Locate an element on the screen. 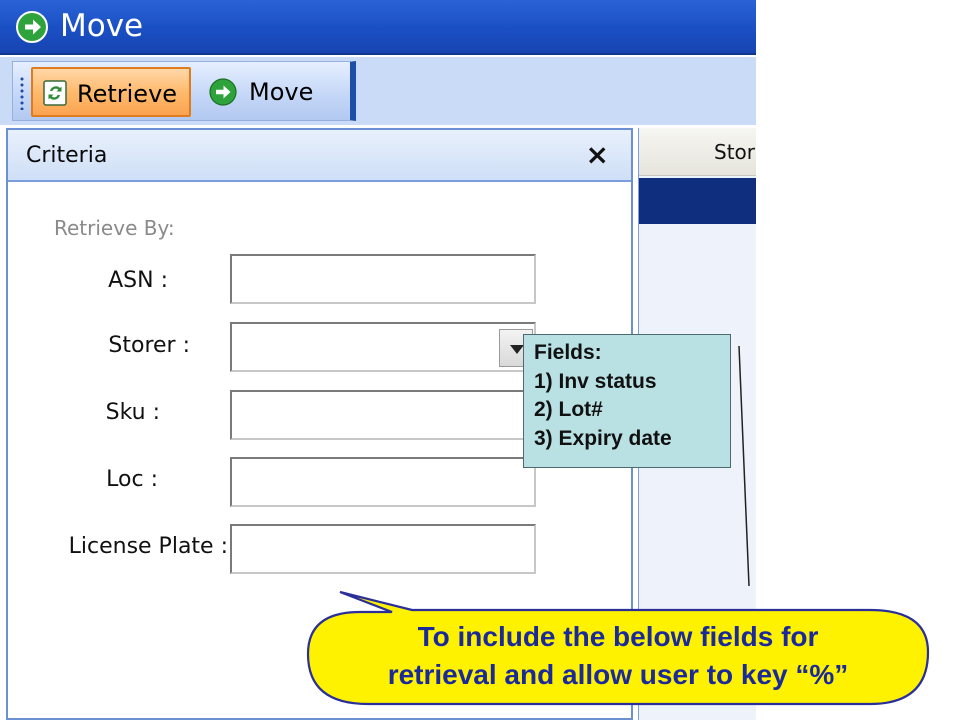 This screenshot has width=960, height=720. close-icon: × is located at coordinates (597, 155).